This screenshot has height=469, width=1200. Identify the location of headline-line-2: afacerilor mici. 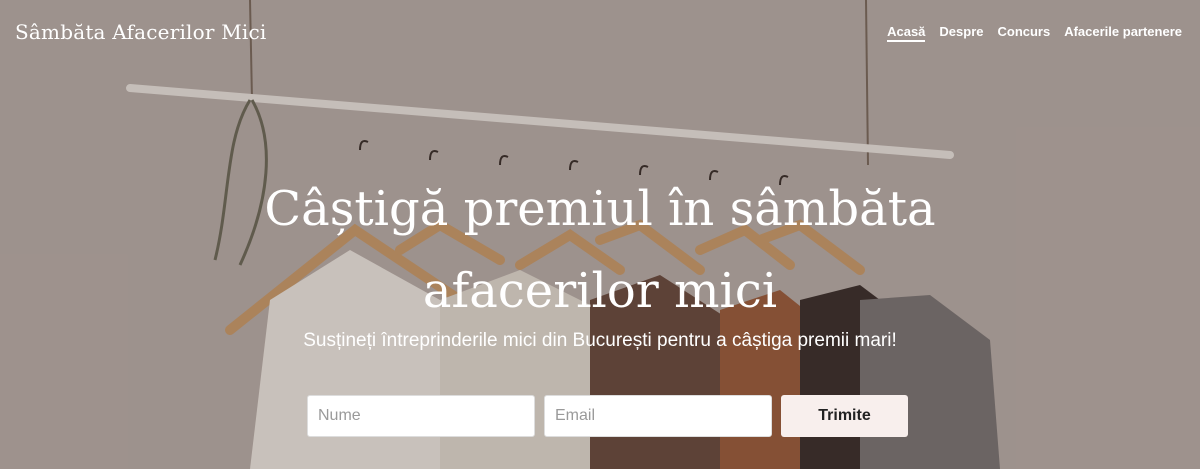
(600, 291).